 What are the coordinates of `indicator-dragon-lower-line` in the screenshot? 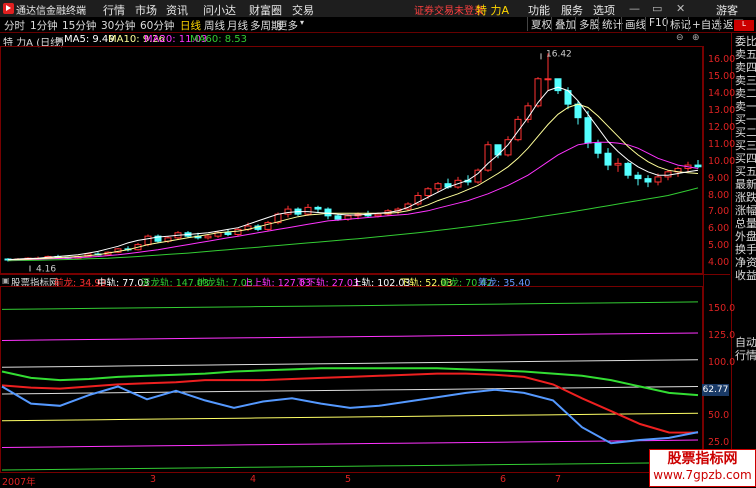 It's located at (350, 466).